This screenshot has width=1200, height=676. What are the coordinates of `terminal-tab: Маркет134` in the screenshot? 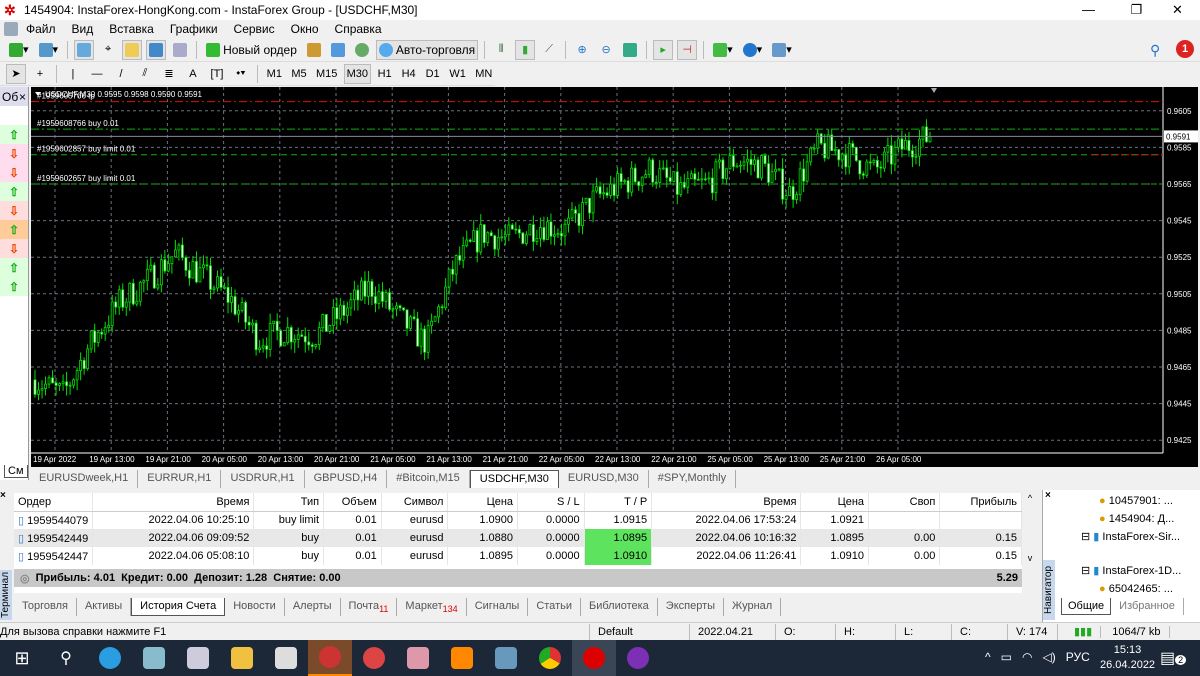 It's located at (432, 607).